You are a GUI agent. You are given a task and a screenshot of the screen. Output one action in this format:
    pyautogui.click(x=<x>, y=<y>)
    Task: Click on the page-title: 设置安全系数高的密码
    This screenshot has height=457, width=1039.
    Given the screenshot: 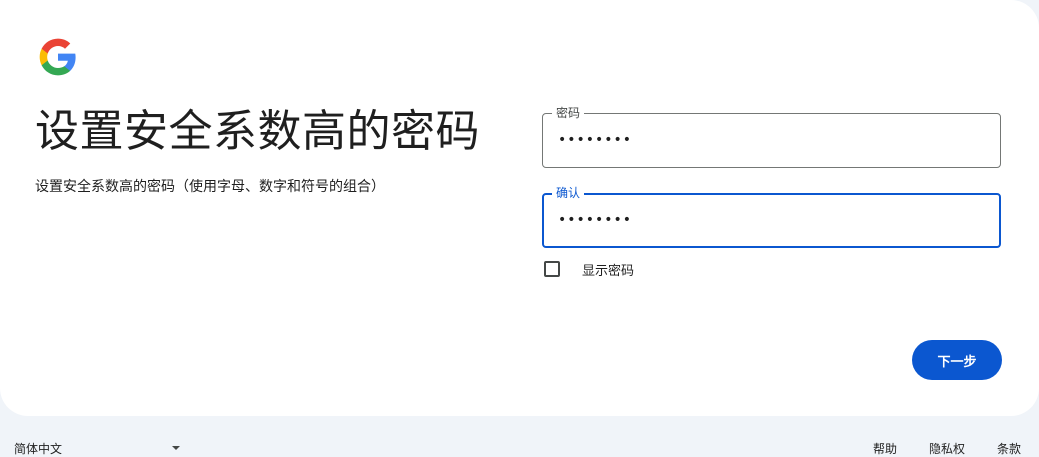 What is the action you would take?
    pyautogui.click(x=257, y=131)
    